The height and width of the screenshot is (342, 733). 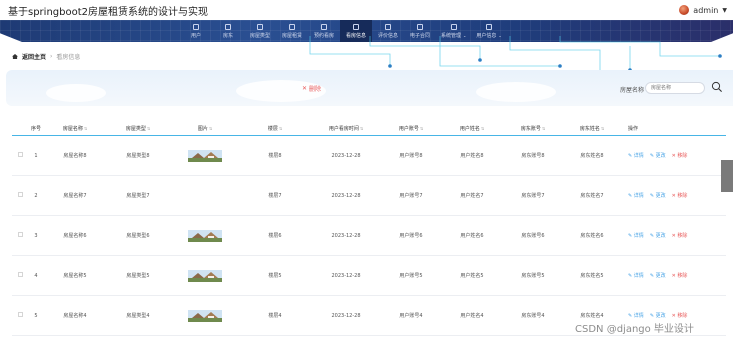 What do you see at coordinates (260, 31) in the screenshot?
I see `nav-item-3: 房屋类型` at bounding box center [260, 31].